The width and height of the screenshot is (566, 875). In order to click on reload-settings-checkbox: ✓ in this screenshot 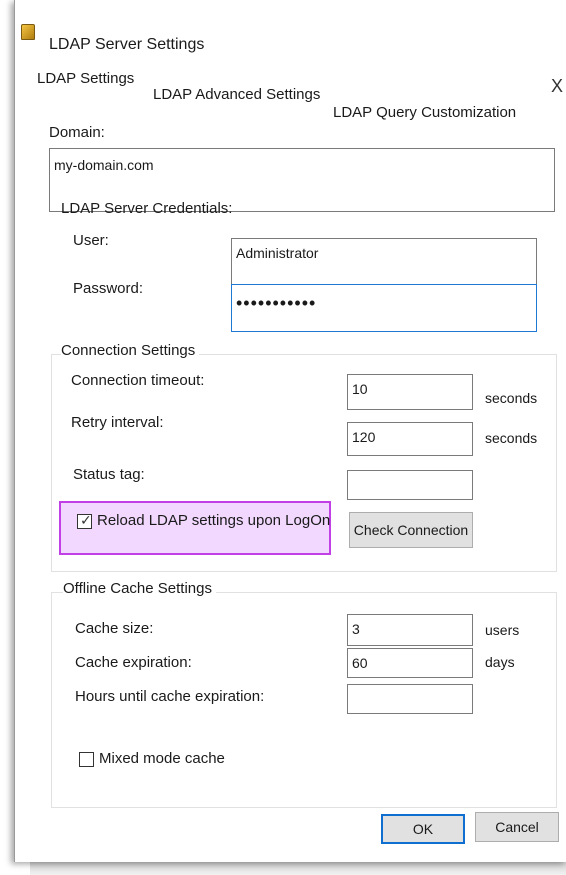, I will do `click(84, 520)`.